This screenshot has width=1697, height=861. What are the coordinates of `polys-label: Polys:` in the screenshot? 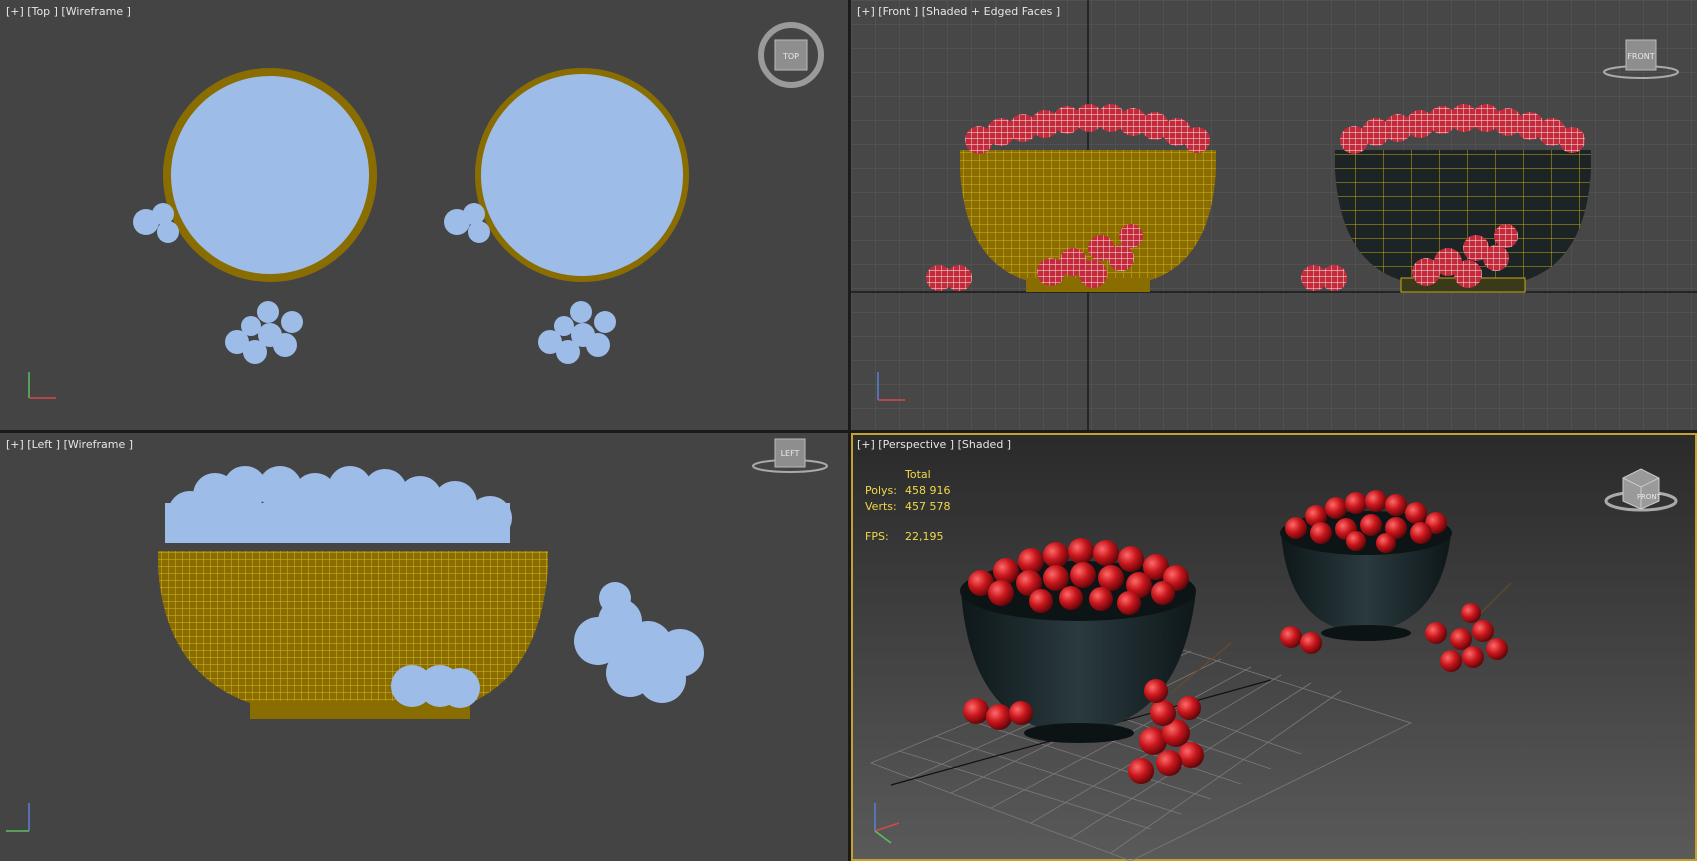 It's located at (881, 490).